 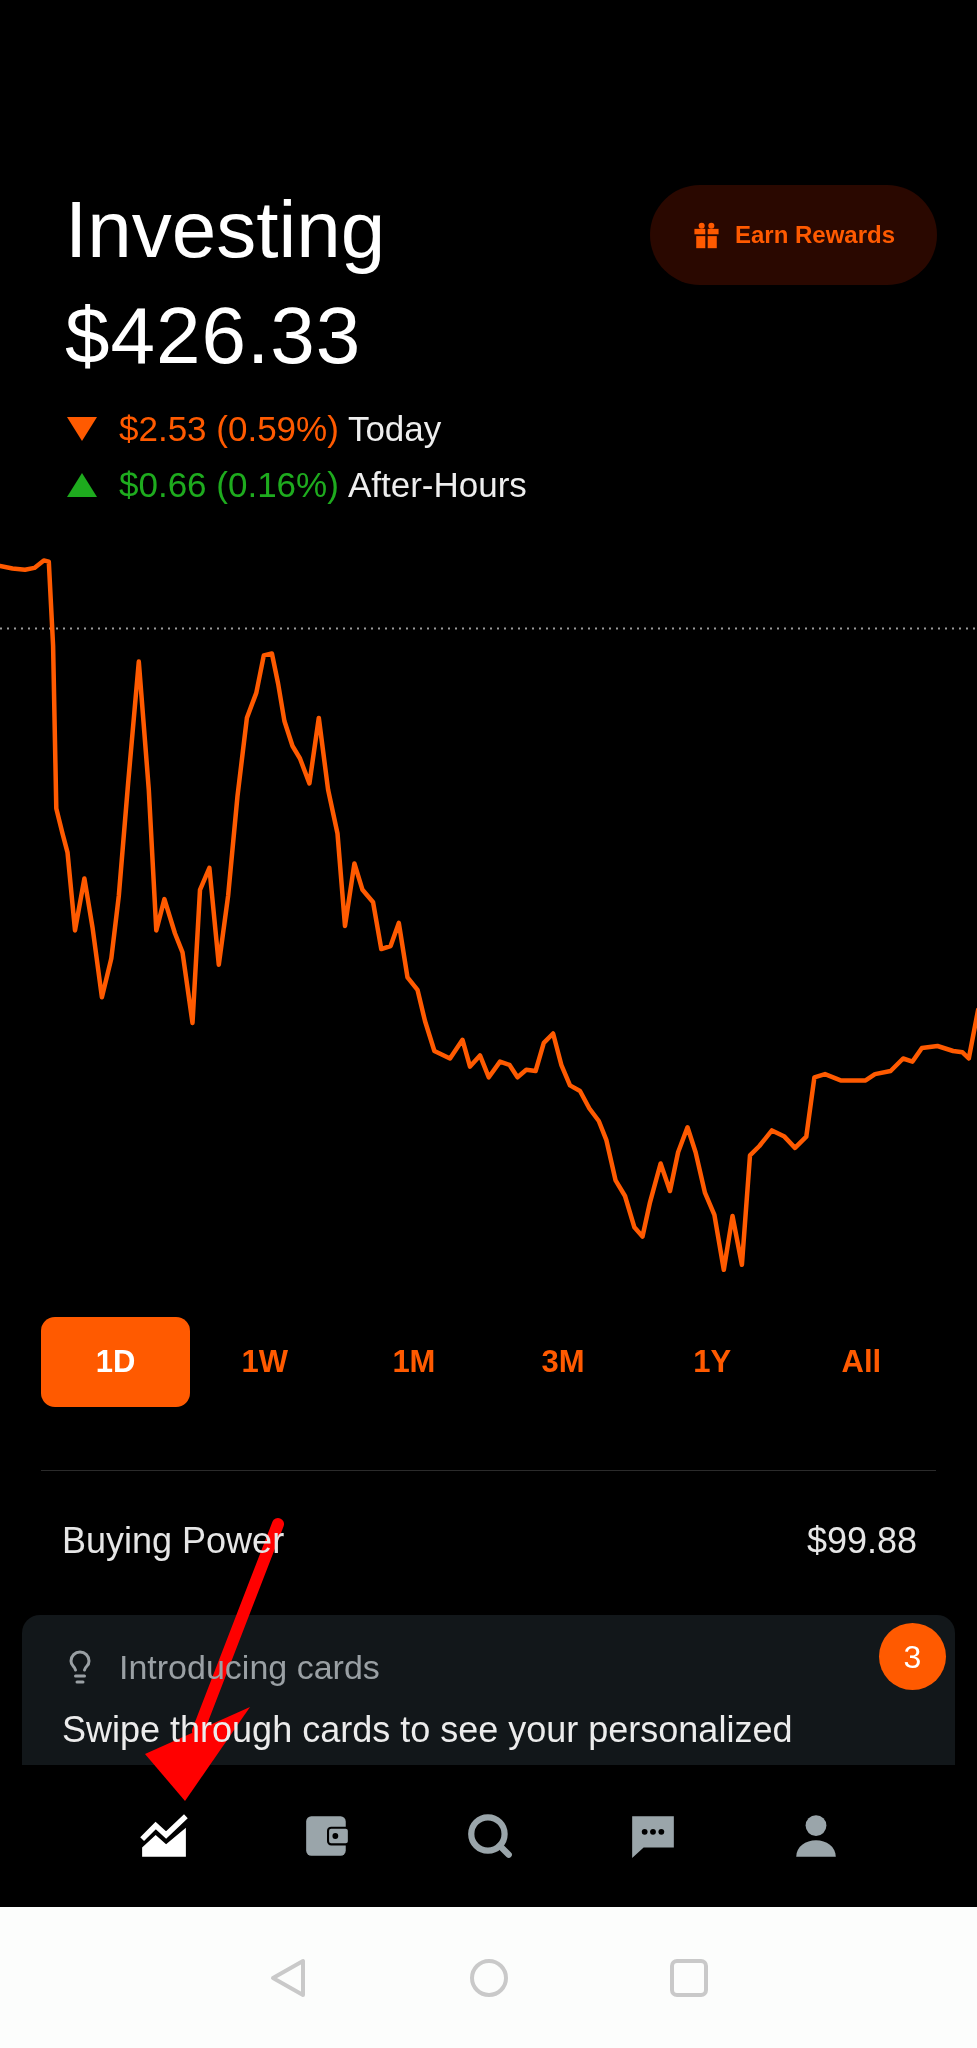 I want to click on time-range-tab: 1M, so click(x=414, y=1362).